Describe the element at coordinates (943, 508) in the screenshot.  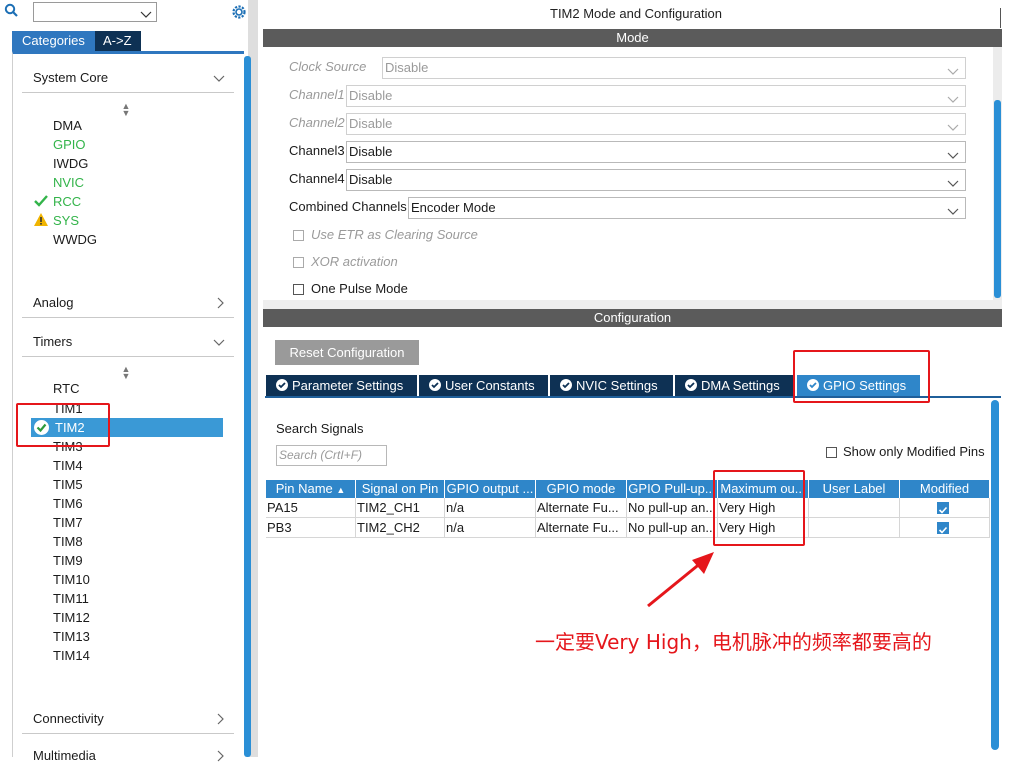
I see `checkbox-checked-icon` at that location.